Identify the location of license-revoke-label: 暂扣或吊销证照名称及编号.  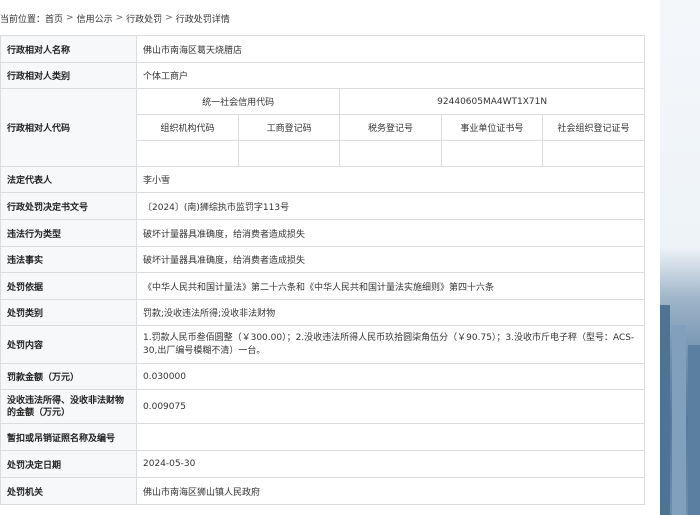
(68, 437).